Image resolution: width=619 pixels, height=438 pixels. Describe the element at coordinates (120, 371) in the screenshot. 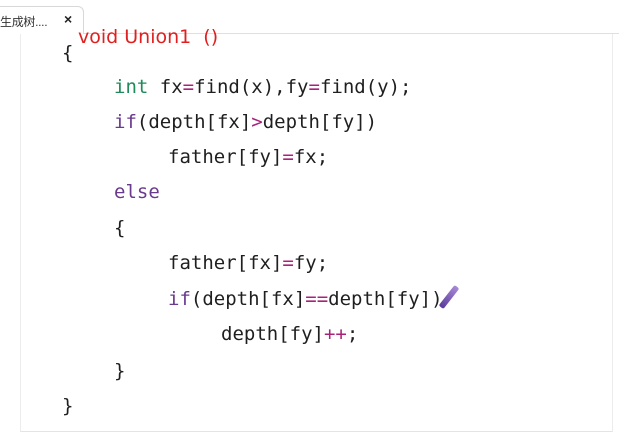

I see `code-line-10: }` at that location.